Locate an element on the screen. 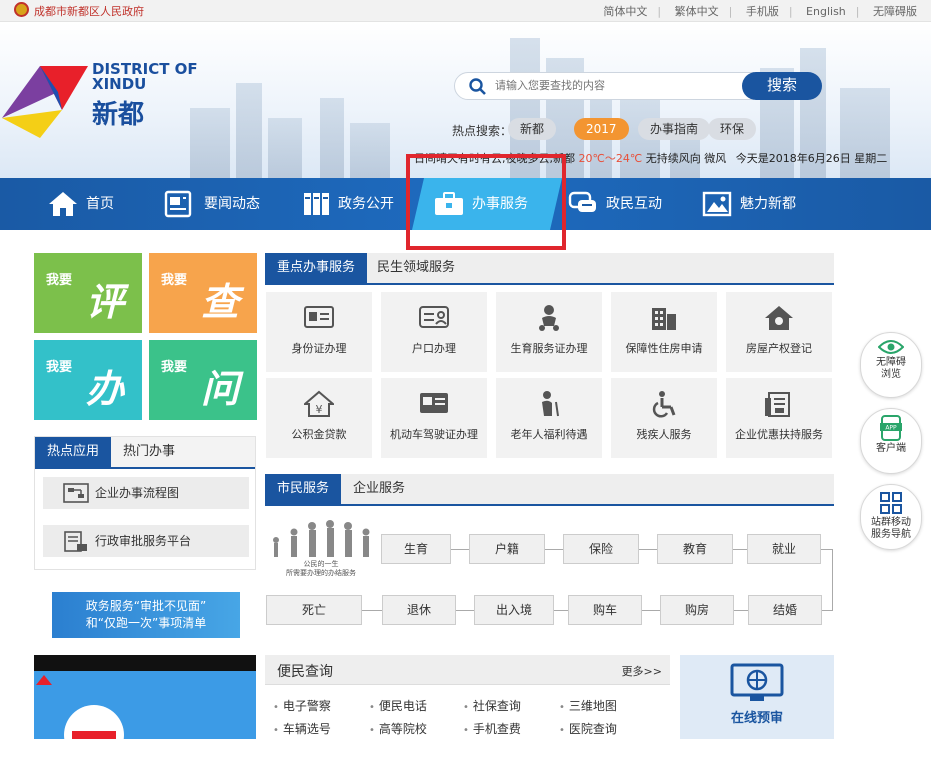 This screenshot has height=765, width=931. tile-ask: 我要 问 is located at coordinates (203, 380).